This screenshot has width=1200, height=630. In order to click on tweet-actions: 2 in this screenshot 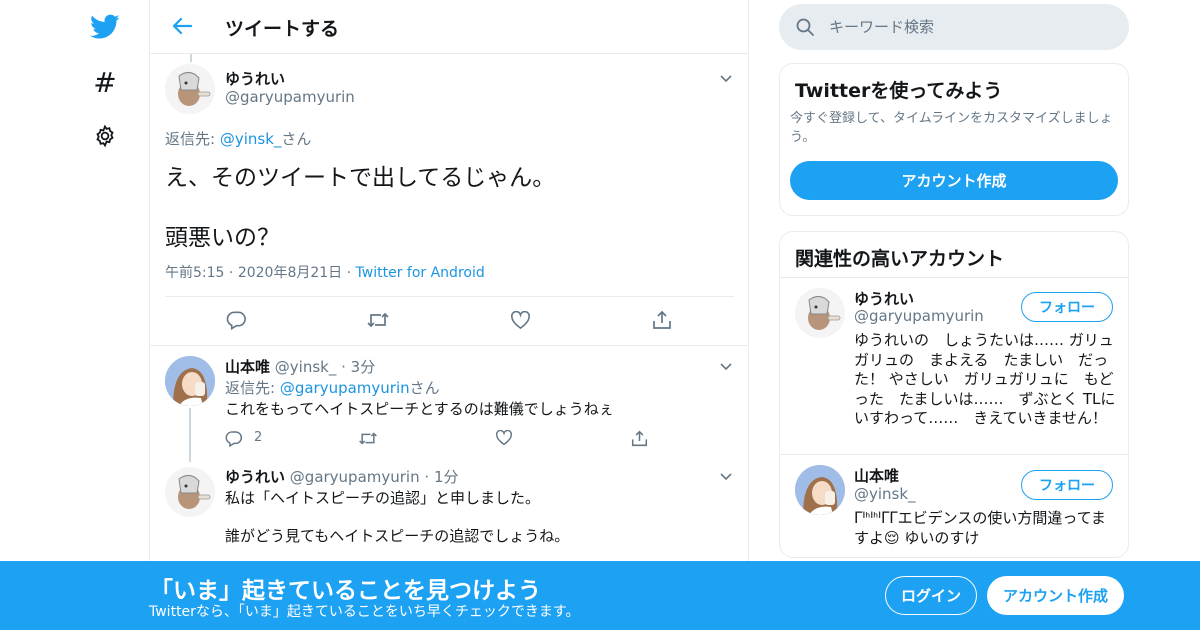, I will do `click(475, 437)`.